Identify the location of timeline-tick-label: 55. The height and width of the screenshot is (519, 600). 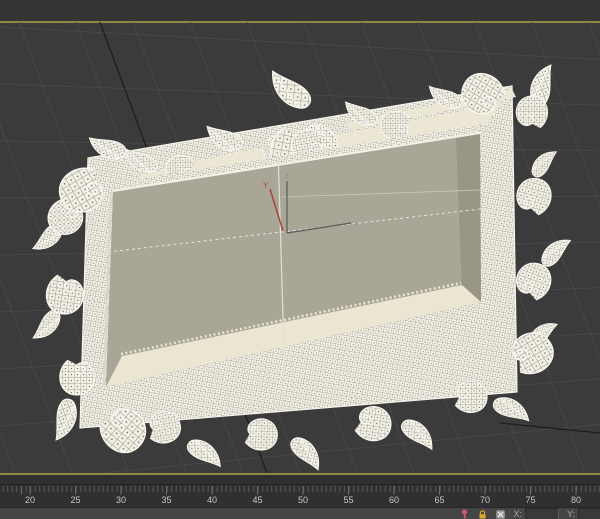
(348, 500).